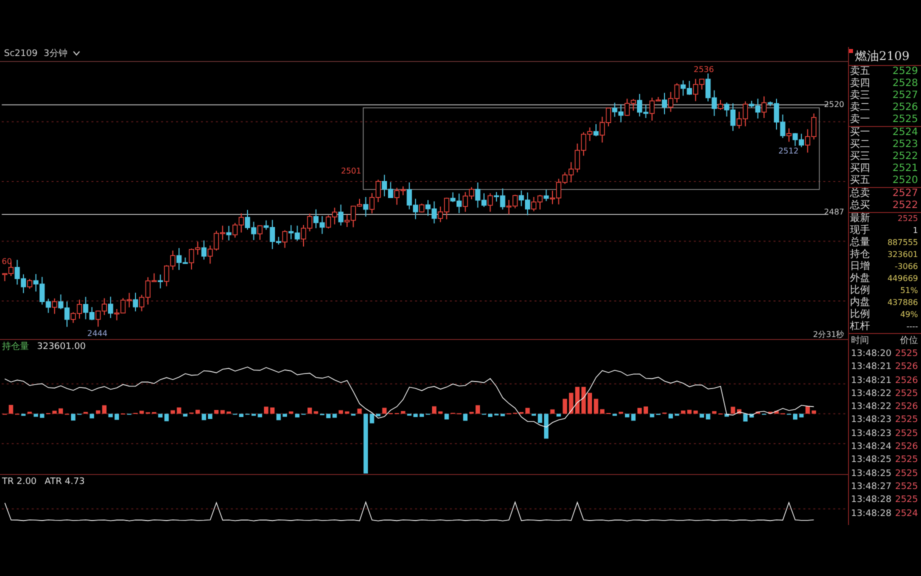  I want to click on order-price: 2520, so click(905, 181).